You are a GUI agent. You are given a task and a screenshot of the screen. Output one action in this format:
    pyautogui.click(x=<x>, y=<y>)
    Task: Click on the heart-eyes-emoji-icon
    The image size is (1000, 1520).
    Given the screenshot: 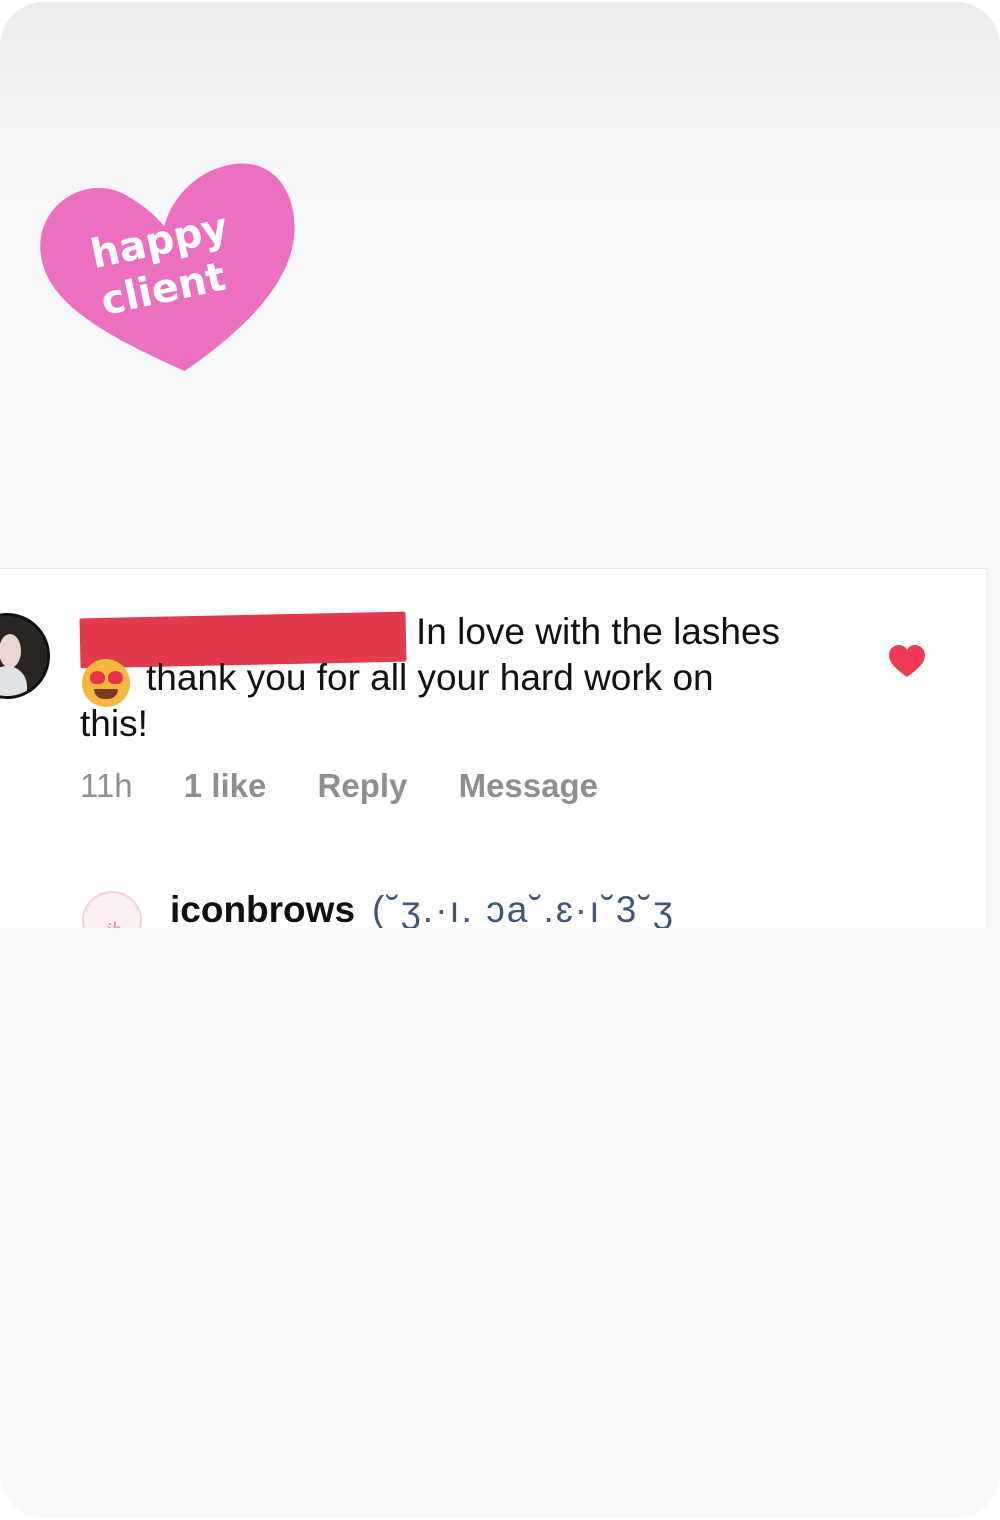 What is the action you would take?
    pyautogui.click(x=106, y=683)
    